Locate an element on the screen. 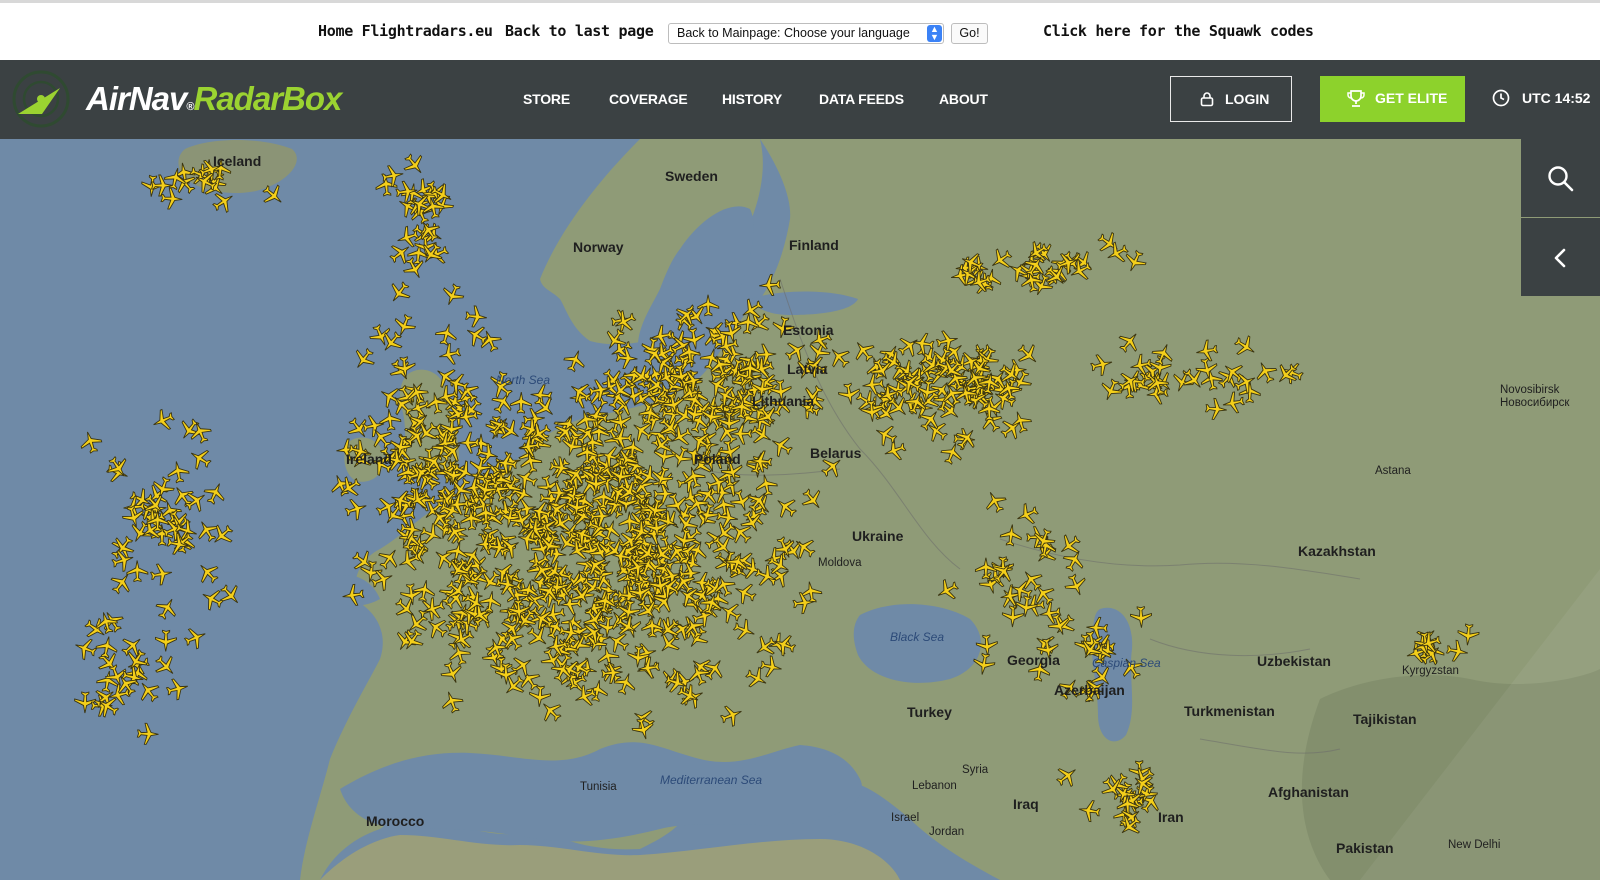  nav-history: HISTORY is located at coordinates (752, 99).